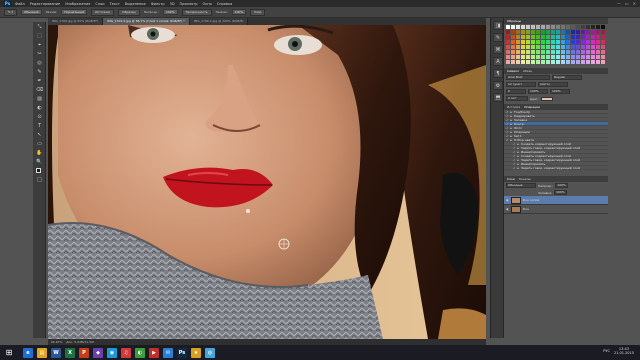  What do you see at coordinates (99, 4) in the screenshot?
I see `menu-layers: Слои` at bounding box center [99, 4].